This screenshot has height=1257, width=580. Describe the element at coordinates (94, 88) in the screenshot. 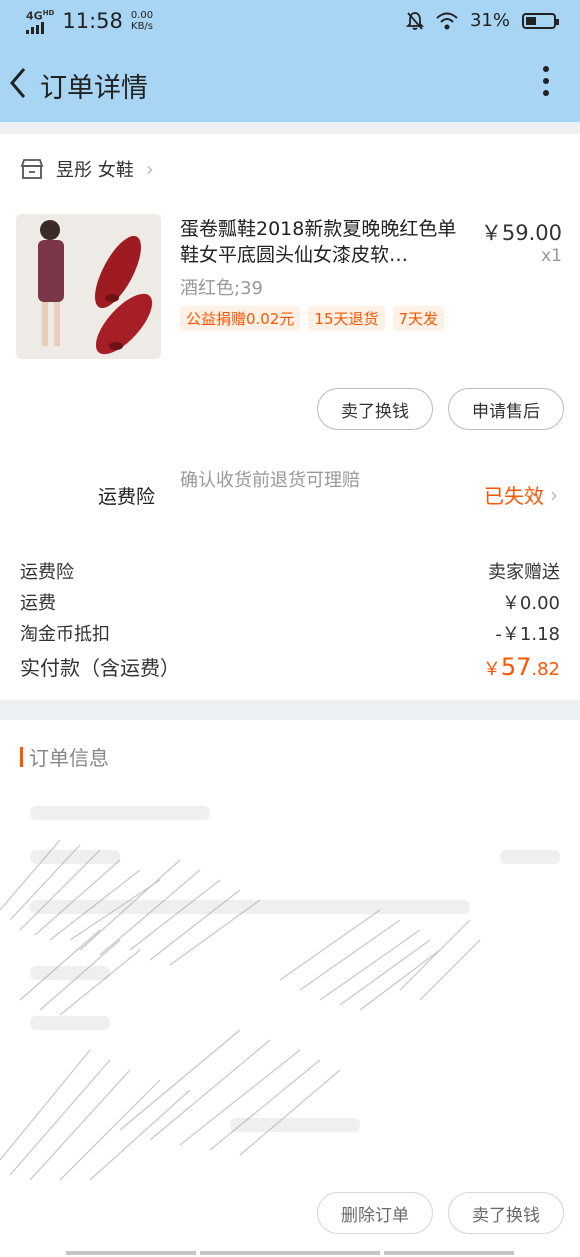

I see `page-title: 订单详情` at that location.